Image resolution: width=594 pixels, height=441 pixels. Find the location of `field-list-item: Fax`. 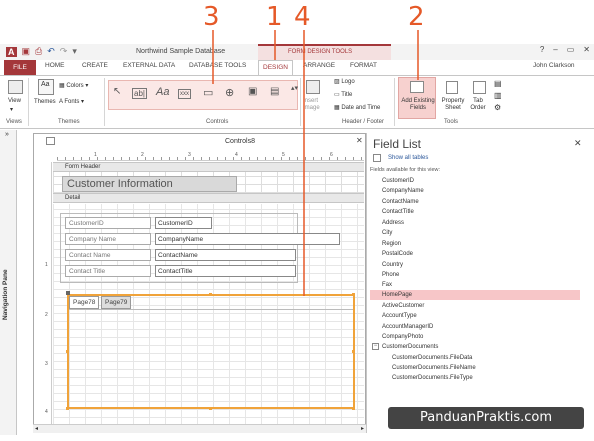

field-list-item: Fax is located at coordinates (387, 285).